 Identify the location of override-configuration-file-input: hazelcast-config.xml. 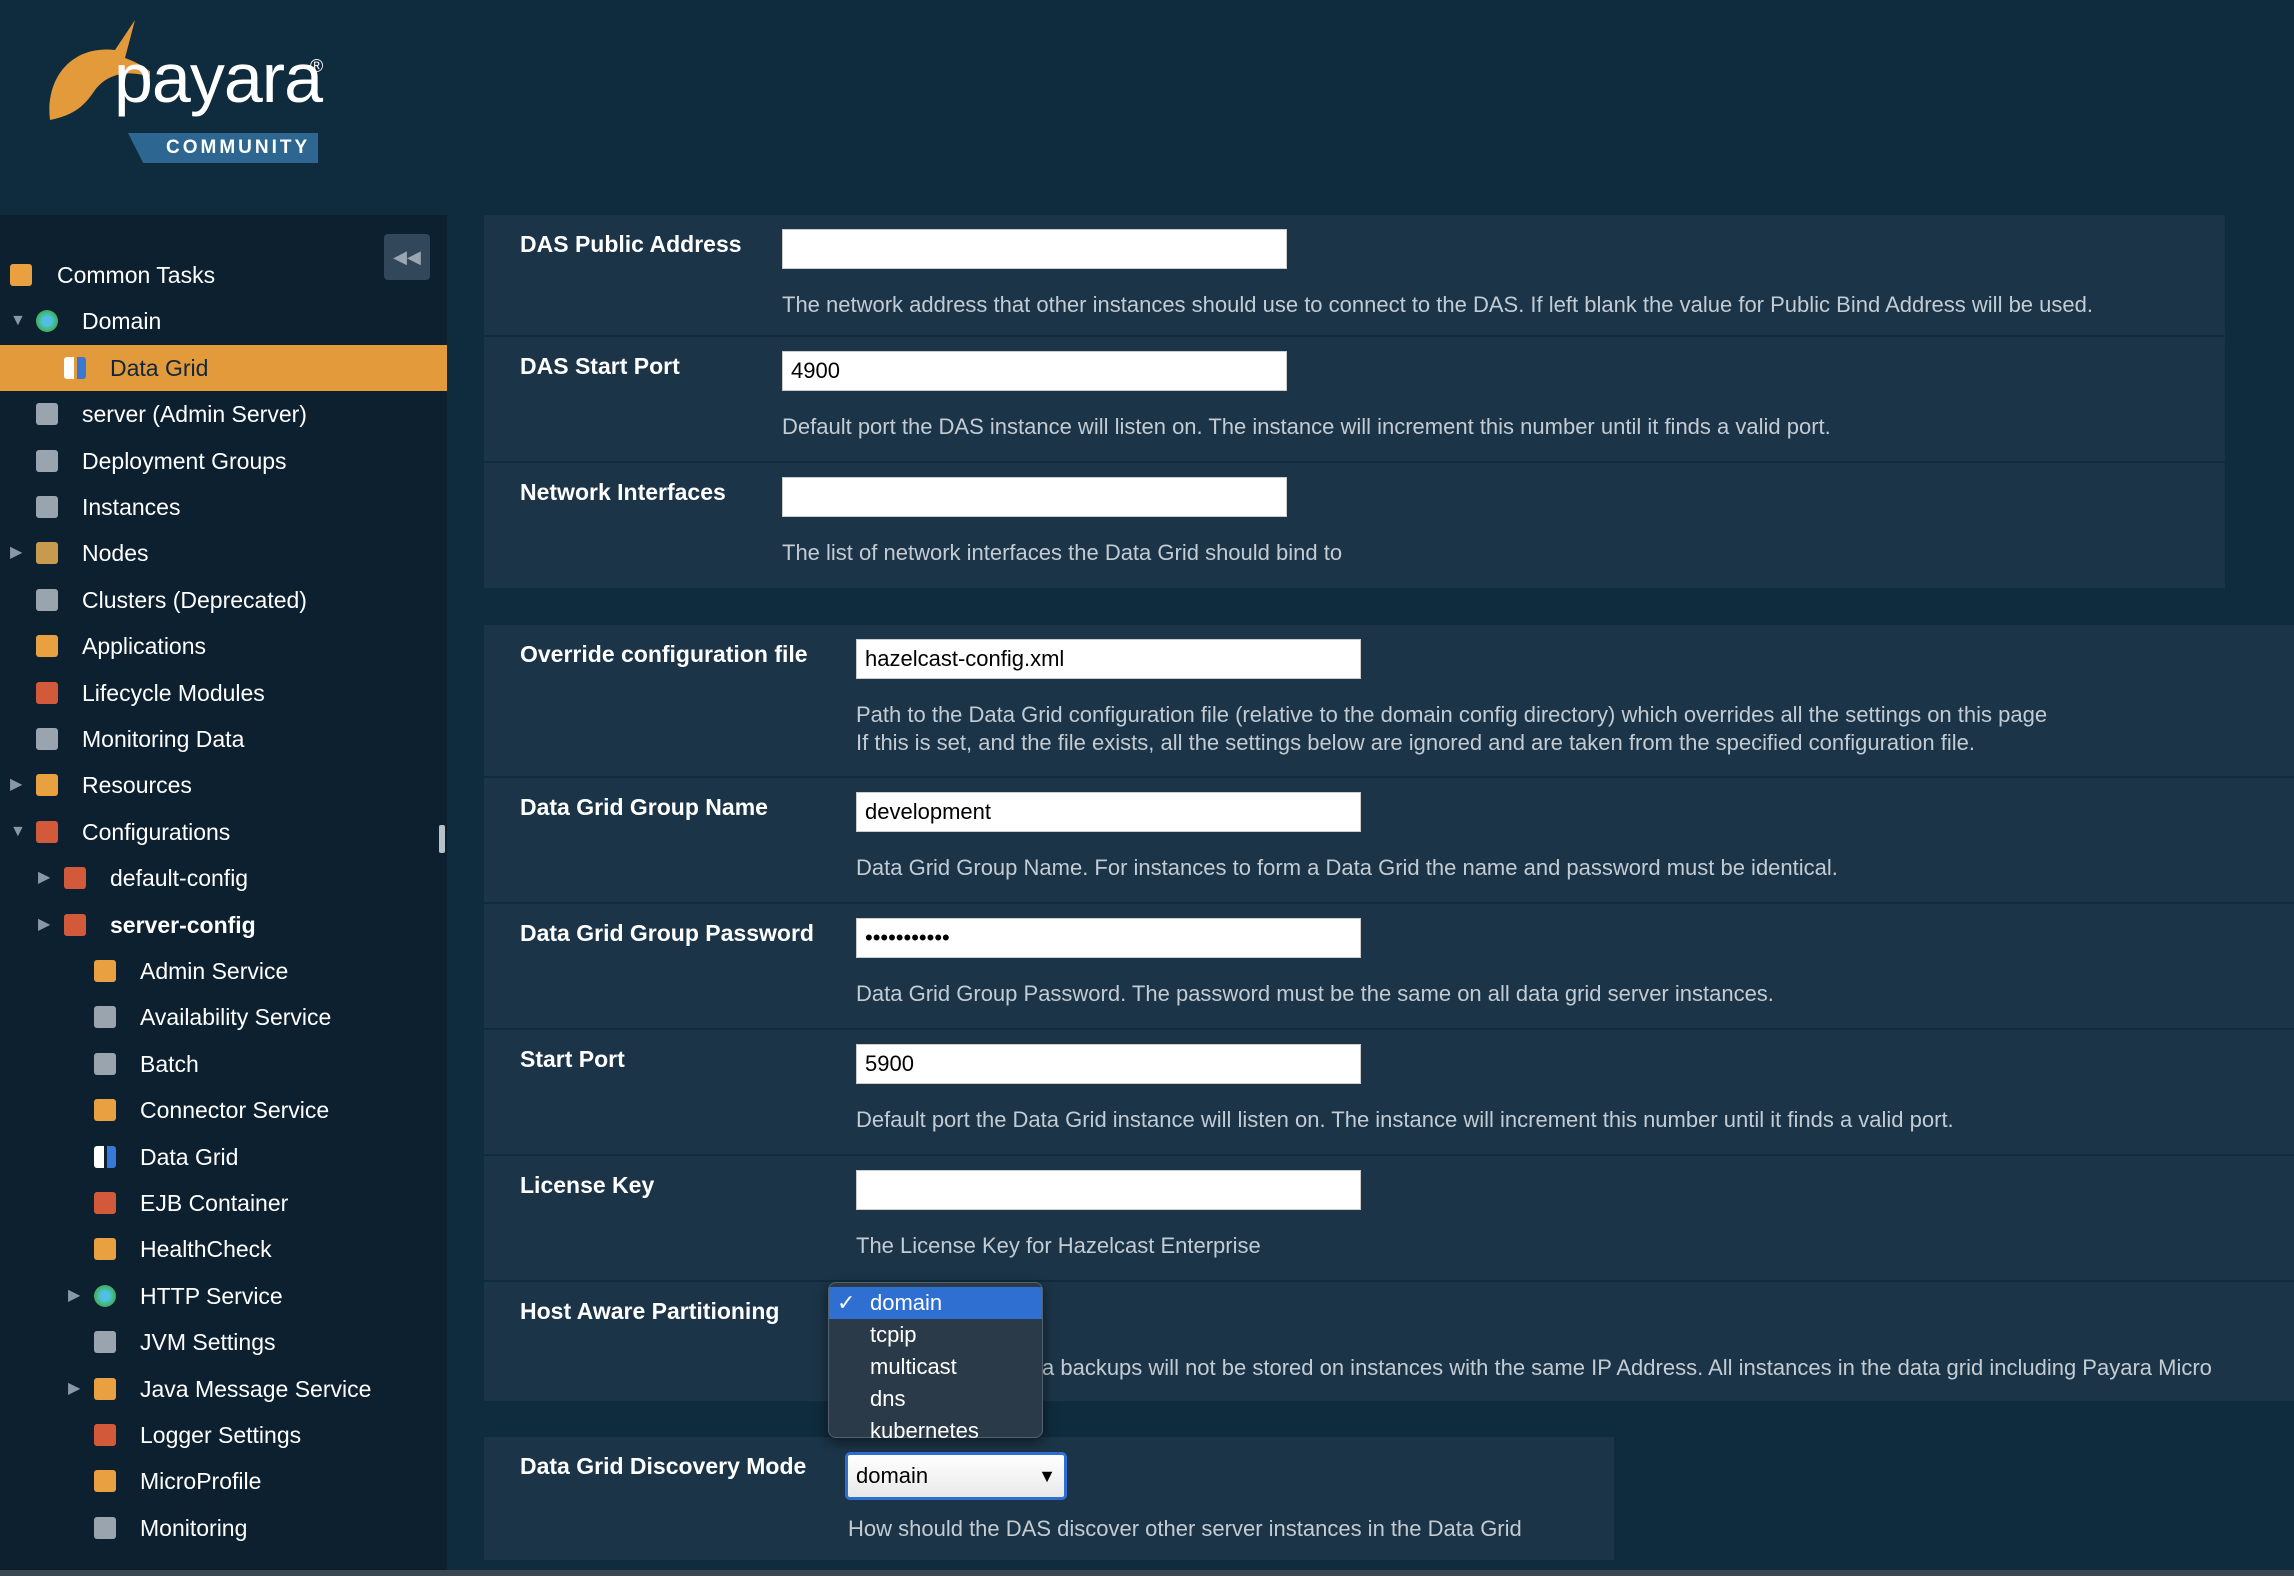
(1108, 659).